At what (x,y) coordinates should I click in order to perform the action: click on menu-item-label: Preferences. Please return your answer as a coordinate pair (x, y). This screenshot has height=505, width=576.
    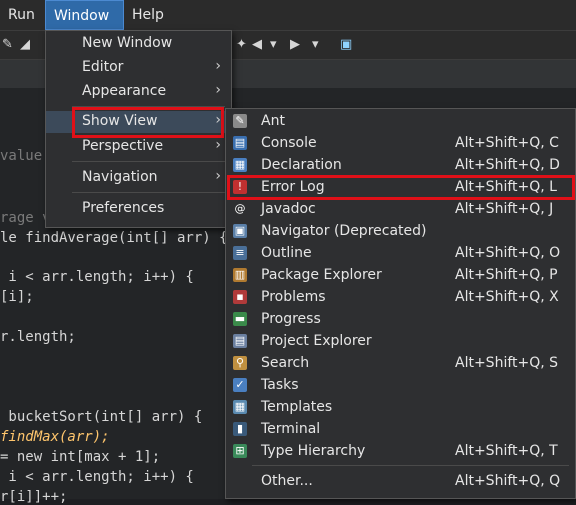
    Looking at the image, I should click on (123, 208).